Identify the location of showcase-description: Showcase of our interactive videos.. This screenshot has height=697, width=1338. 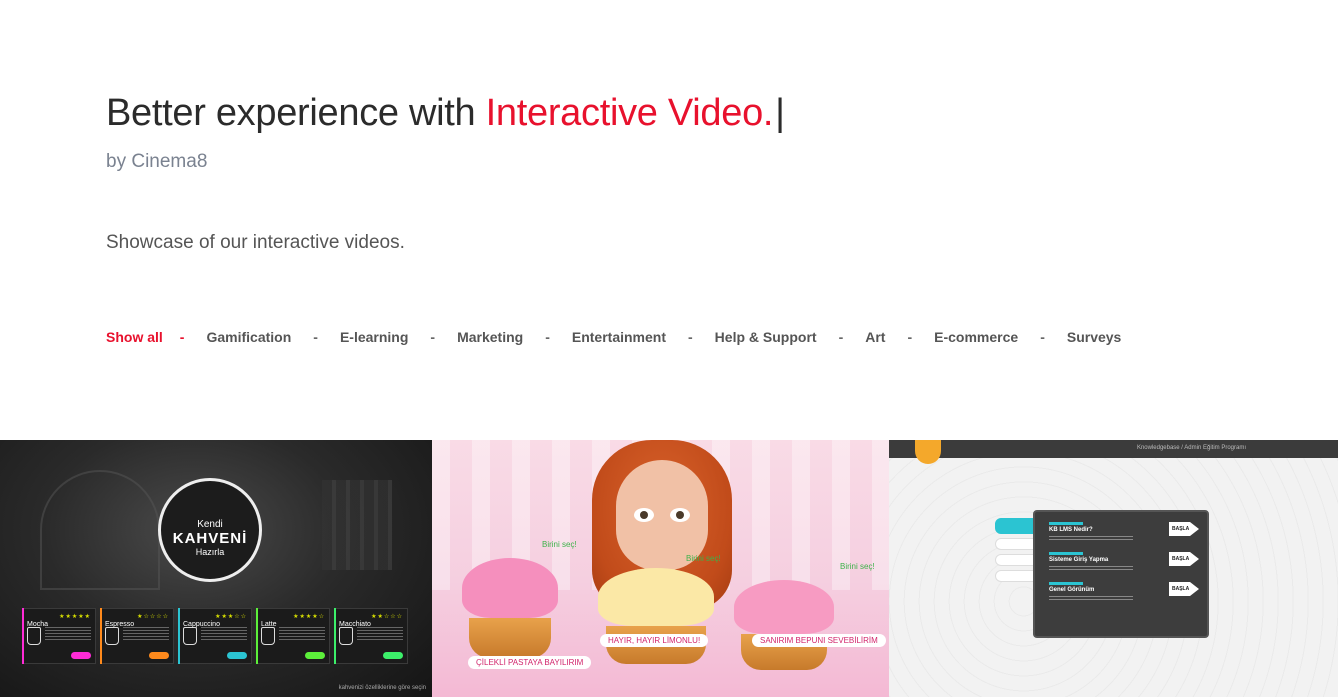
(255, 242).